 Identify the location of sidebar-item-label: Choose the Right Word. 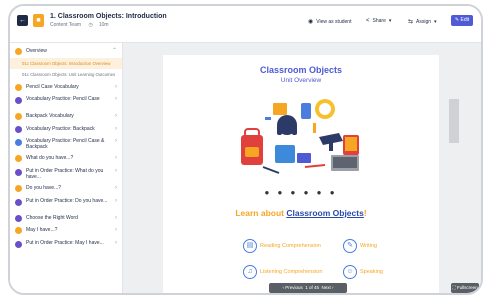
(52, 217).